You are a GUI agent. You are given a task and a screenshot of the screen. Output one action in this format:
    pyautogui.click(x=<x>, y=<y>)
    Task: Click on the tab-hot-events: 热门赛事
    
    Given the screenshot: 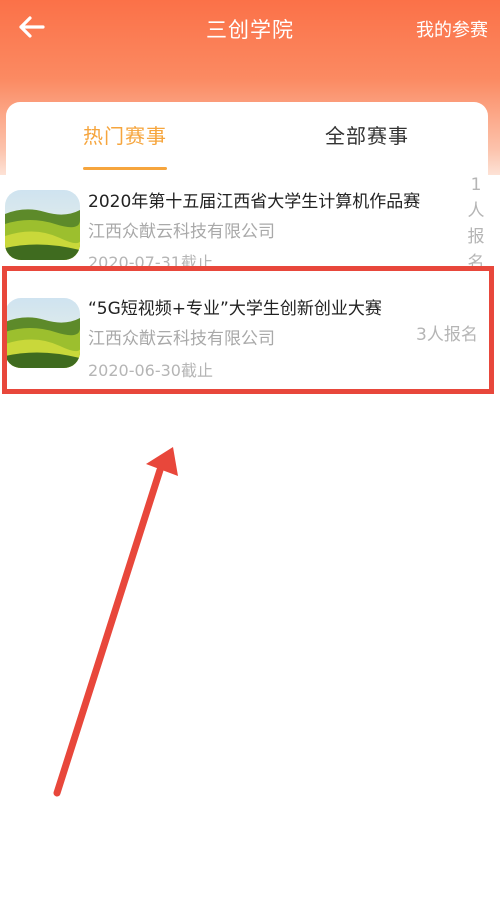 What is the action you would take?
    pyautogui.click(x=125, y=134)
    